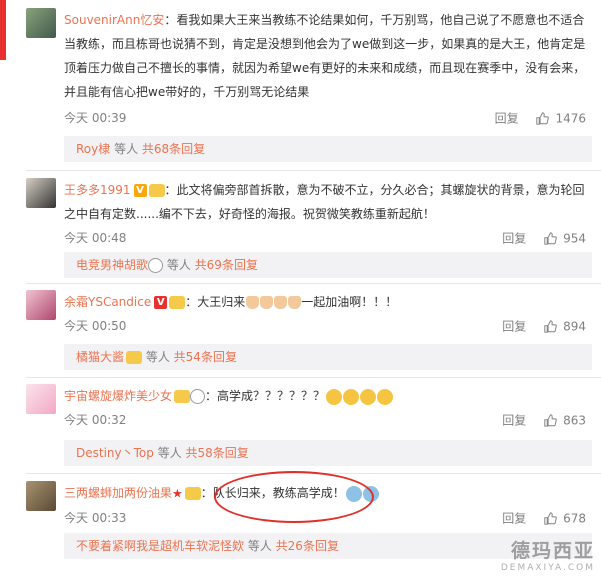  Describe the element at coordinates (325, 420) in the screenshot. I see `comment-meta: 今天 00:32 回复 863` at that location.